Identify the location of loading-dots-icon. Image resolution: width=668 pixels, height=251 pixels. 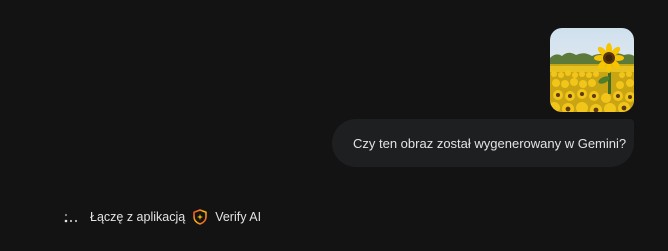
(71, 218).